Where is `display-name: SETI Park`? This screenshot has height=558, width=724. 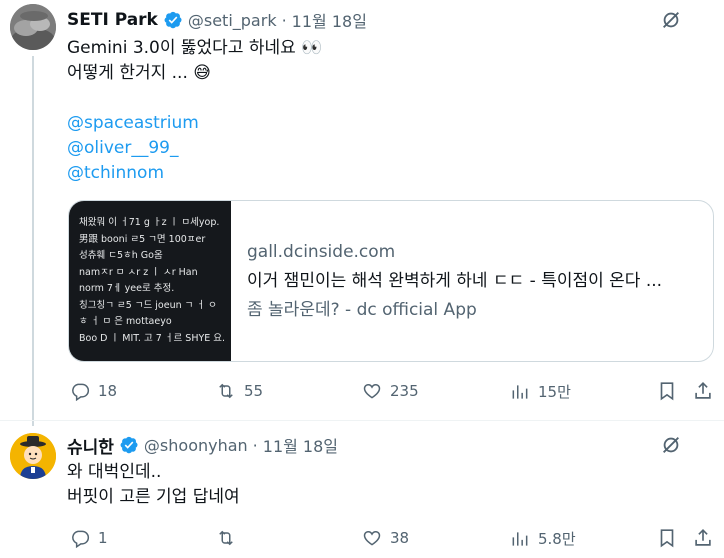 display-name: SETI Park is located at coordinates (112, 20).